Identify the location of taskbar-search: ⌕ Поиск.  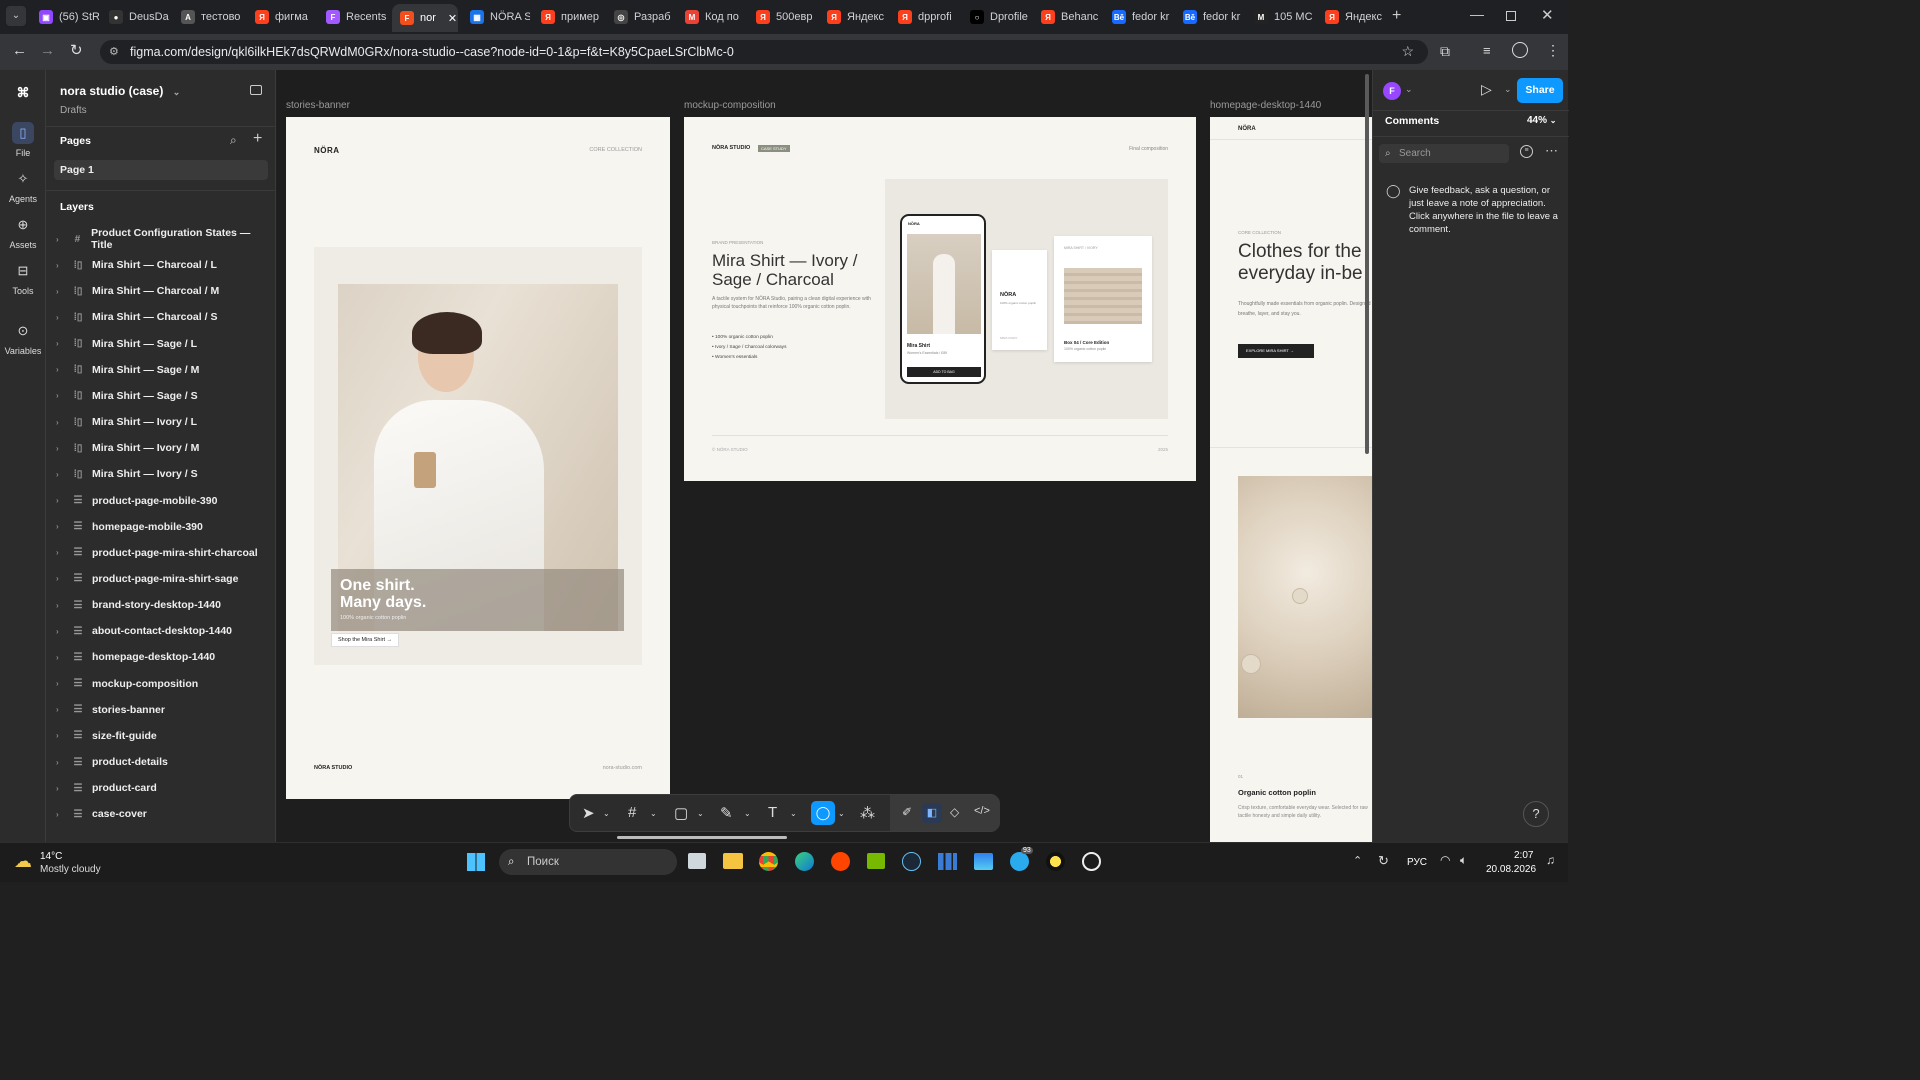
(588, 862).